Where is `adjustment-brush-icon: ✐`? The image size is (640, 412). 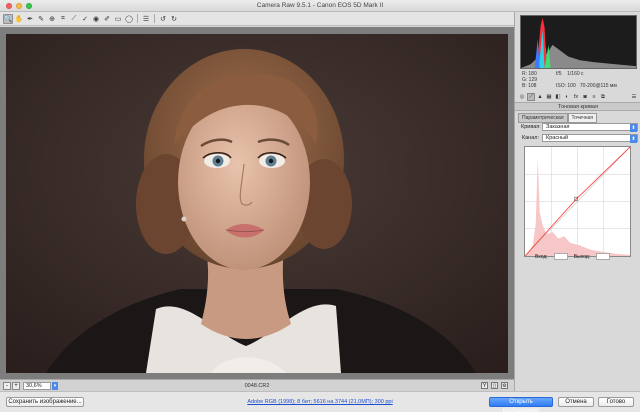 adjustment-brush-icon: ✐ is located at coordinates (107, 19).